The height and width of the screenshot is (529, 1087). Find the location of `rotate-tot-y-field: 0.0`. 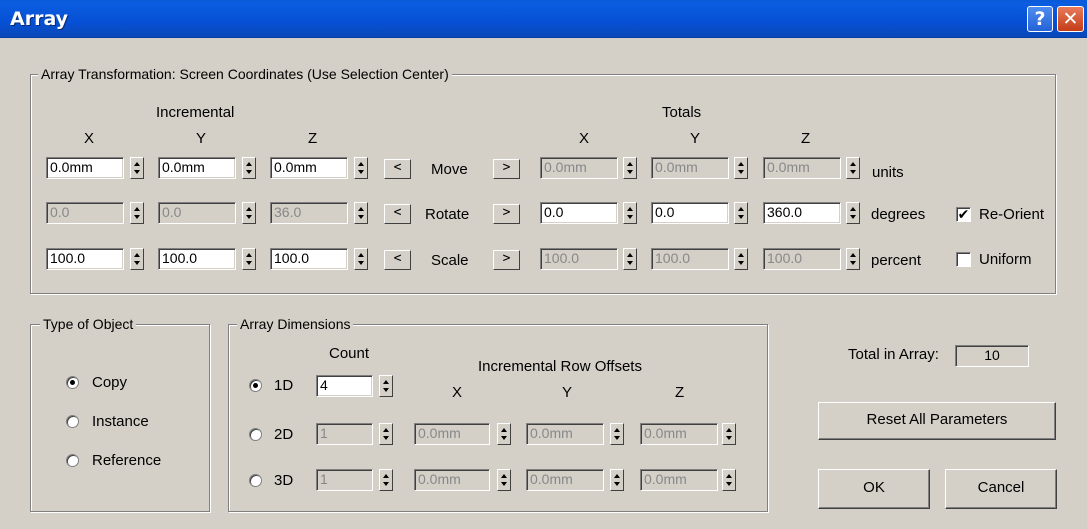

rotate-tot-y-field: 0.0 is located at coordinates (690, 213).